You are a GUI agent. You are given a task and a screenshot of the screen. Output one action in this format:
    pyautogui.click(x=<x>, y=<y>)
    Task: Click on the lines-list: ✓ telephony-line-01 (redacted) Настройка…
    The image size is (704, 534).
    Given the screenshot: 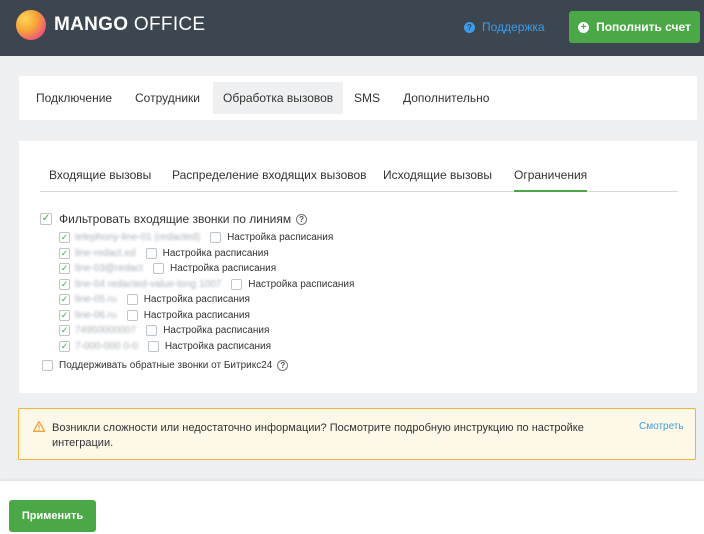 What is the action you would take?
    pyautogui.click(x=206, y=292)
    